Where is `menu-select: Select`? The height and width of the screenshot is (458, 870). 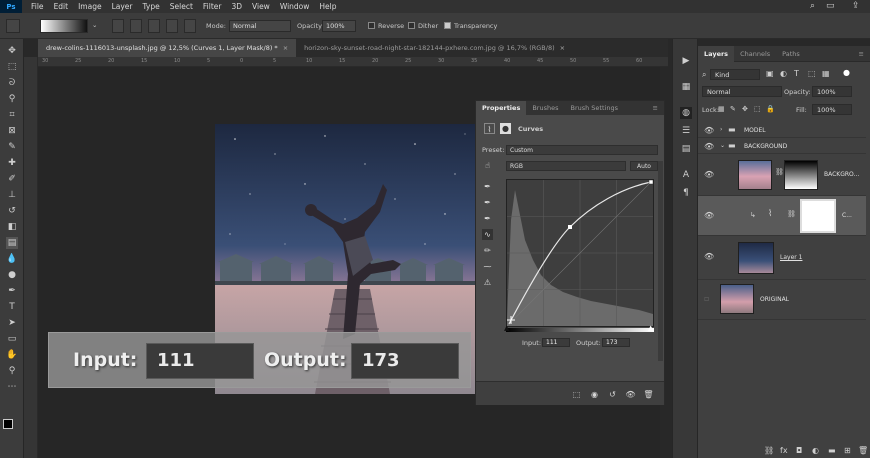
menu-select: Select is located at coordinates (181, 6).